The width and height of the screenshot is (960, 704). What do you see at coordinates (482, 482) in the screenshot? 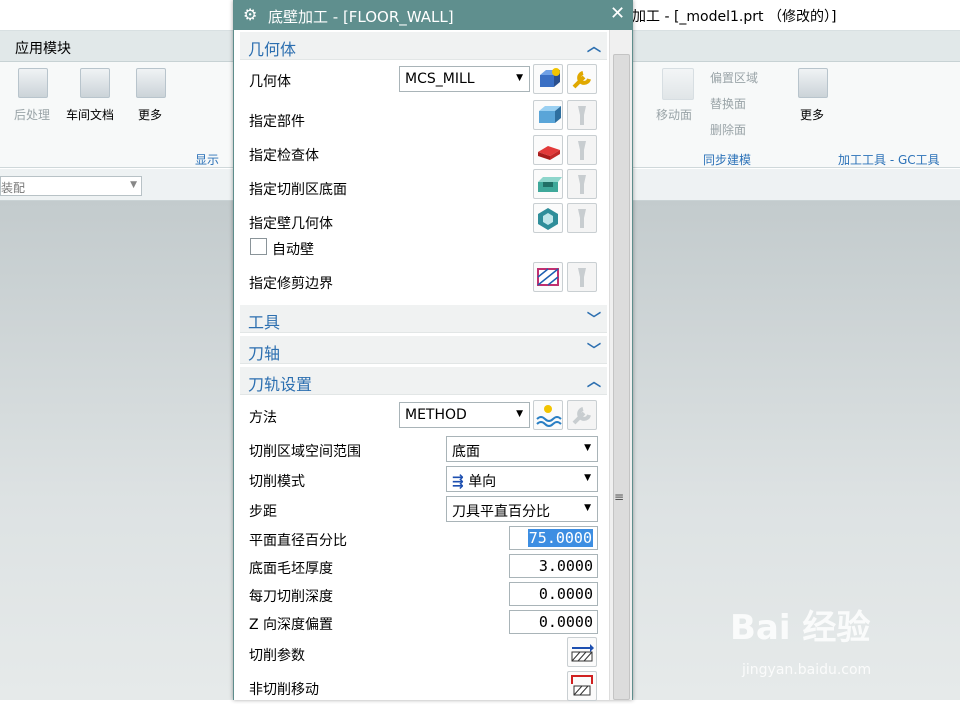
I see `cut-pattern-select-value: 单向` at bounding box center [482, 482].